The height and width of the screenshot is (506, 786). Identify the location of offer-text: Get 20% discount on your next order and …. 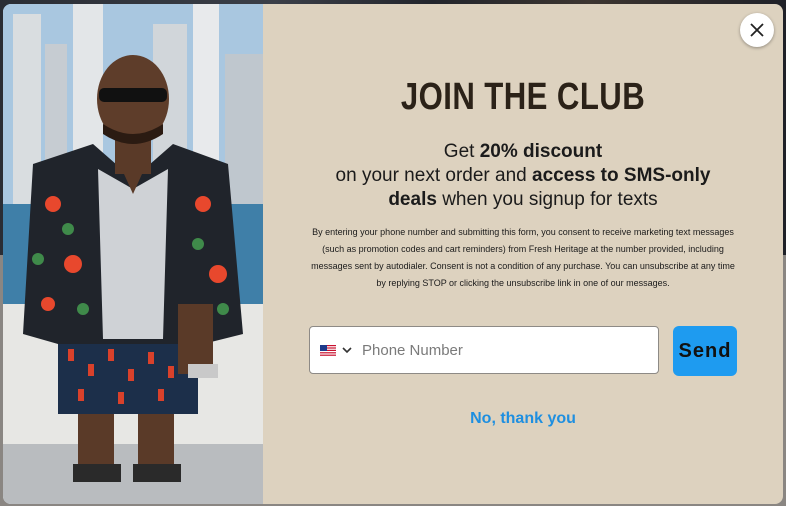
(523, 176).